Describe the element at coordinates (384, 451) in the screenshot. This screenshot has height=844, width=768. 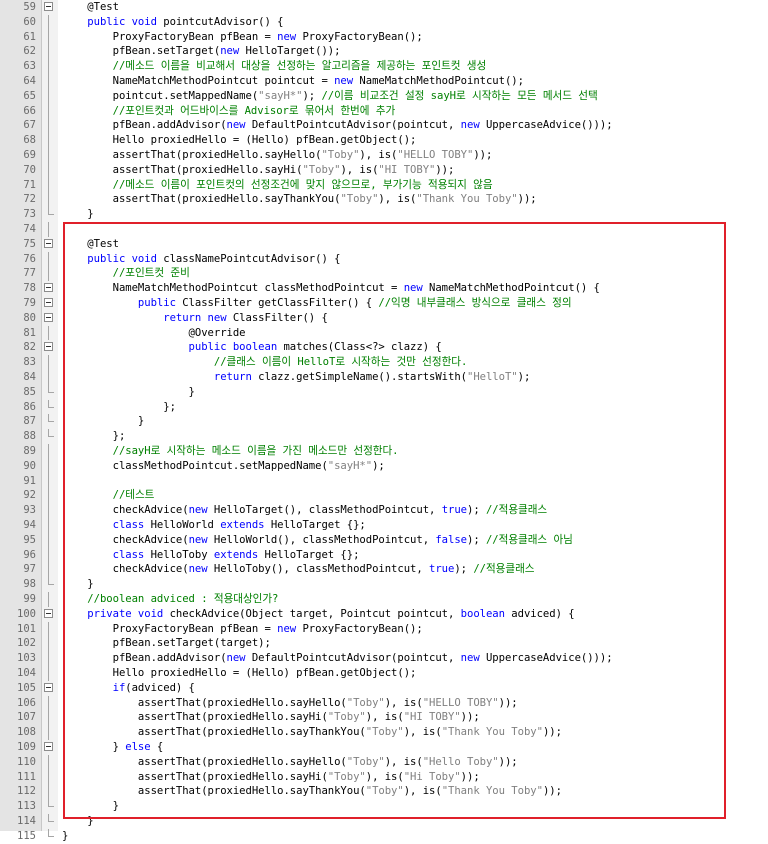
I see `code-line: 89 //sayH로 시작하는 메소드 이름을 가진 메소드만 선정한다.` at that location.